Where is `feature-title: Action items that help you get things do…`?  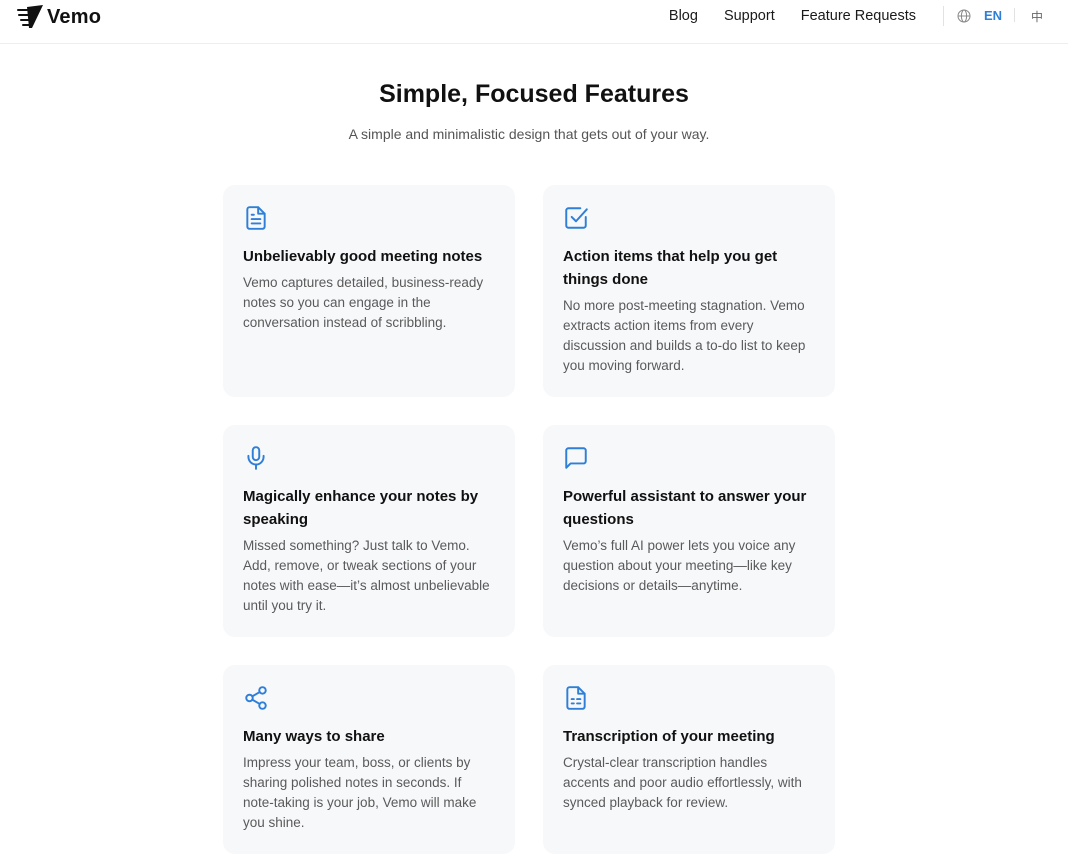
feature-title: Action items that help you get things do… is located at coordinates (670, 268).